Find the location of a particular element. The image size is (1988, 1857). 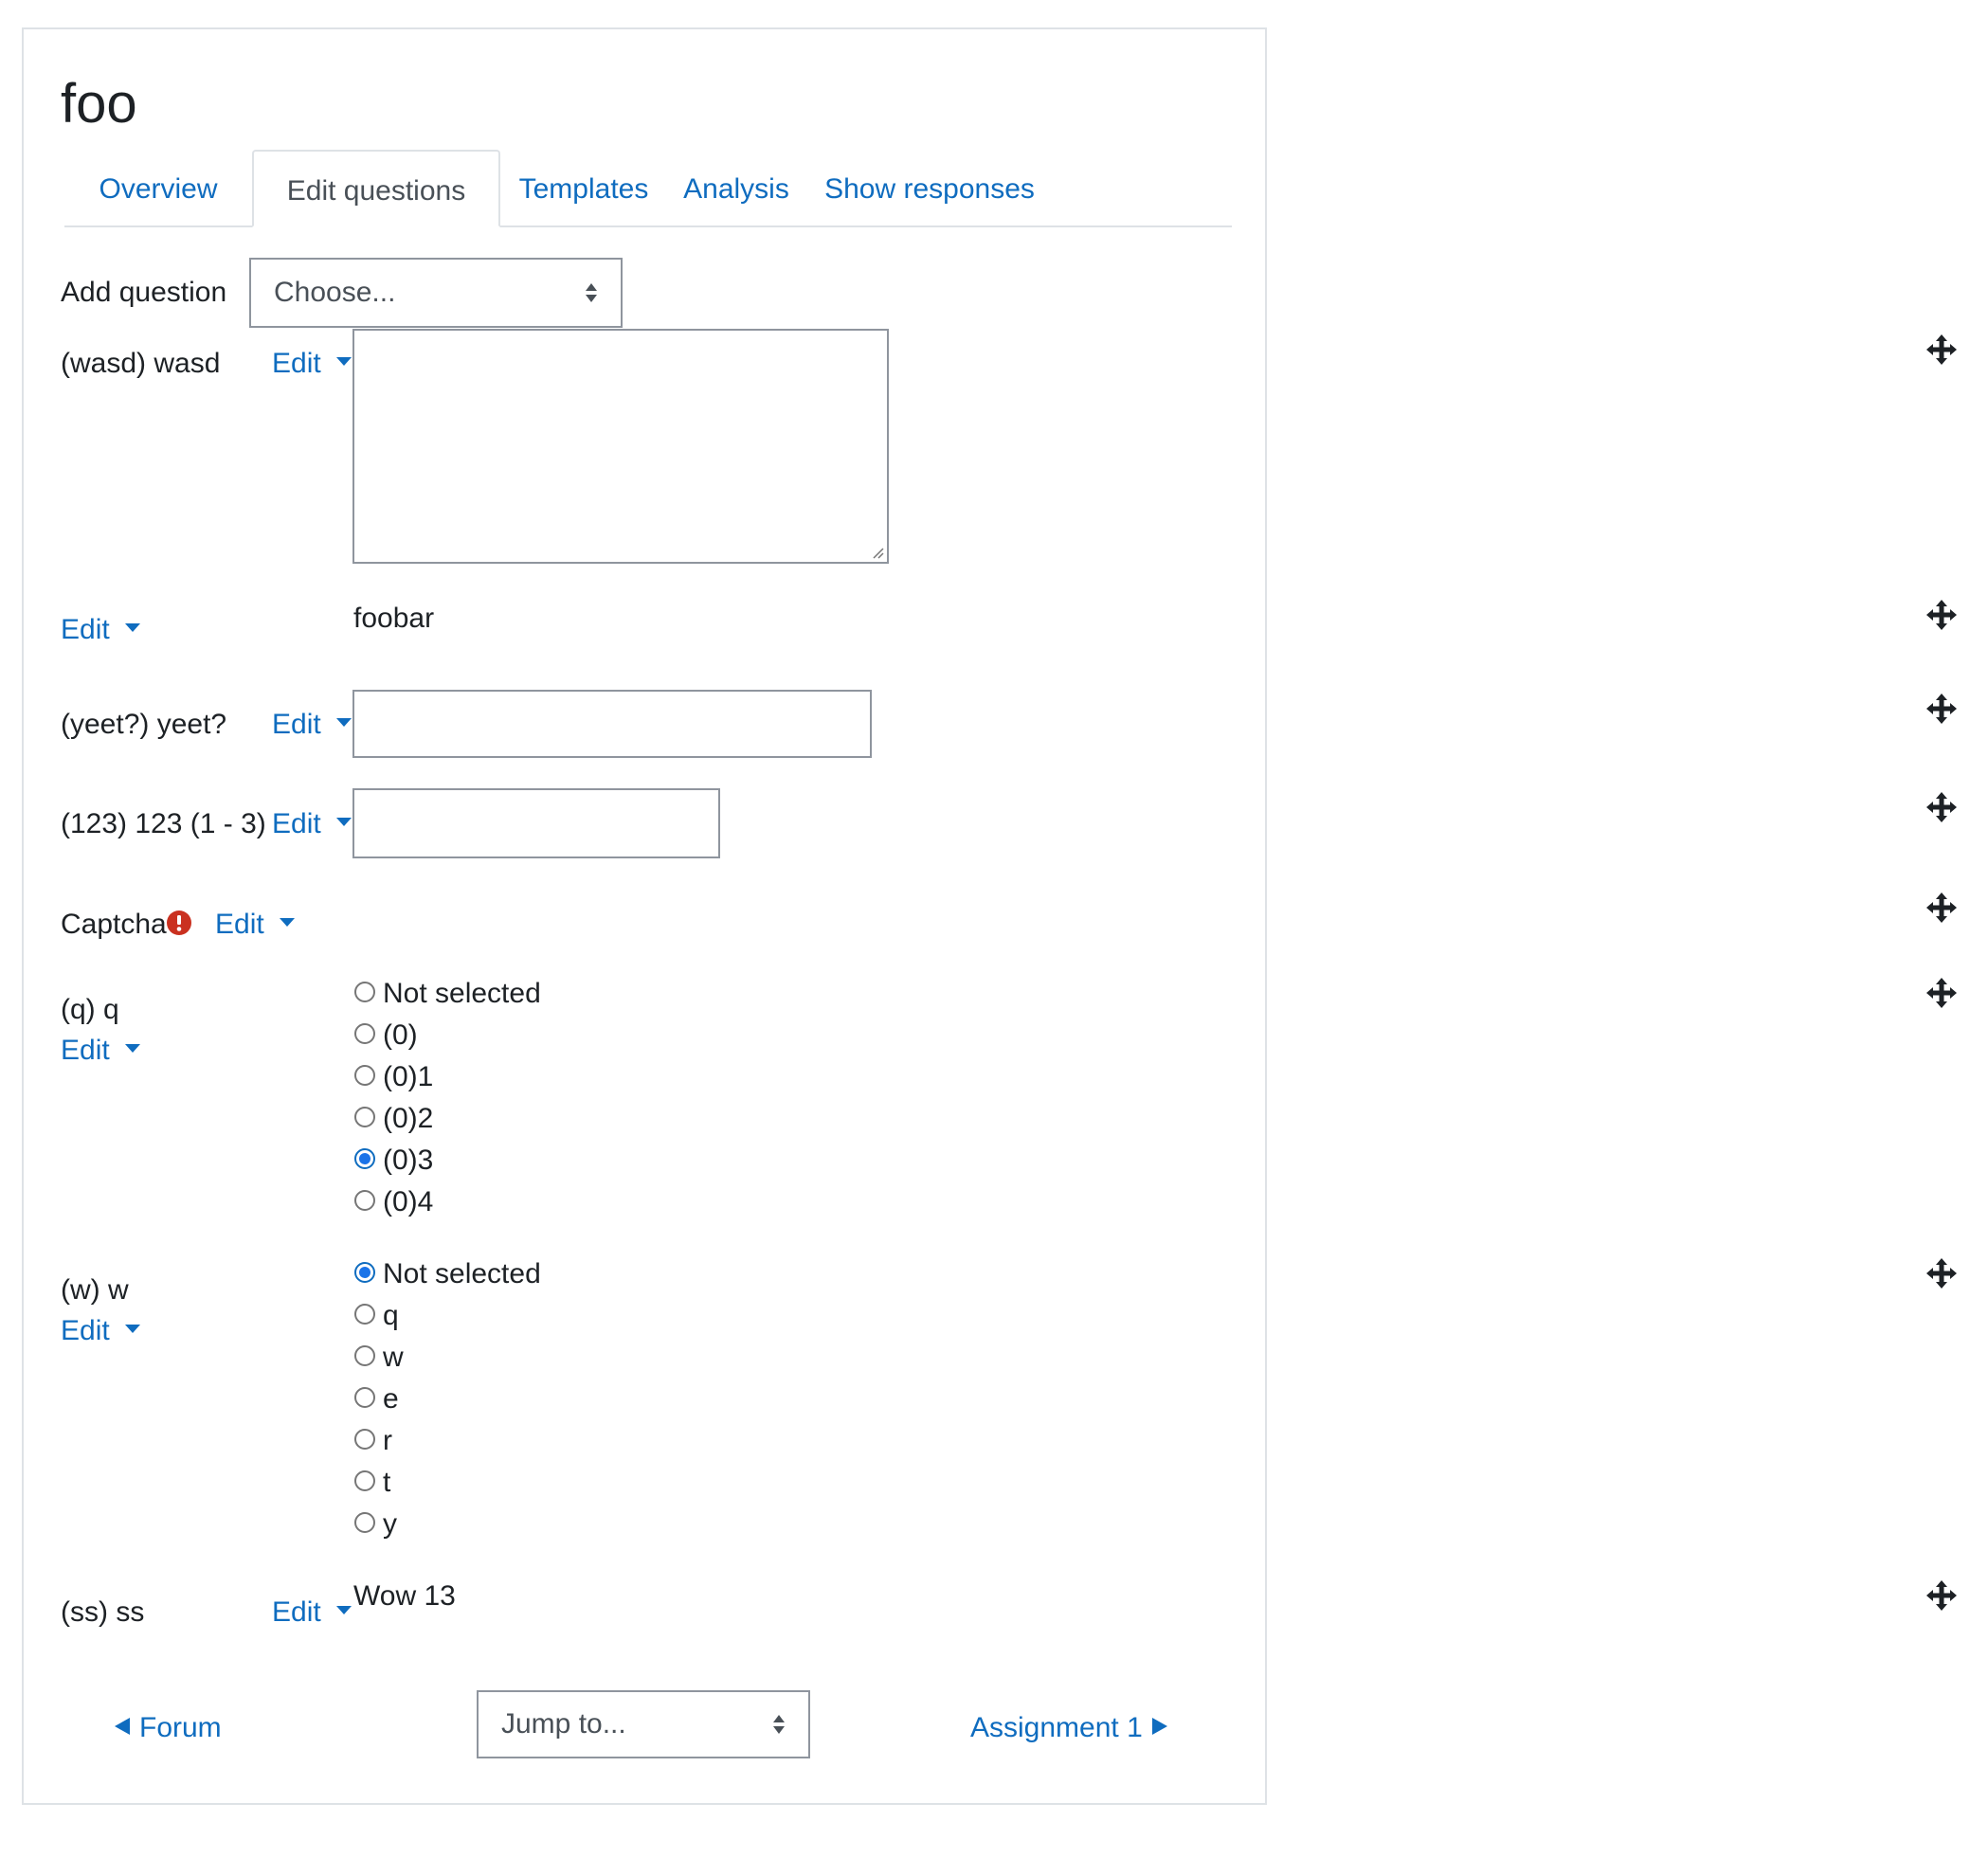

question-123-edit-menu: Edit is located at coordinates (312, 824).